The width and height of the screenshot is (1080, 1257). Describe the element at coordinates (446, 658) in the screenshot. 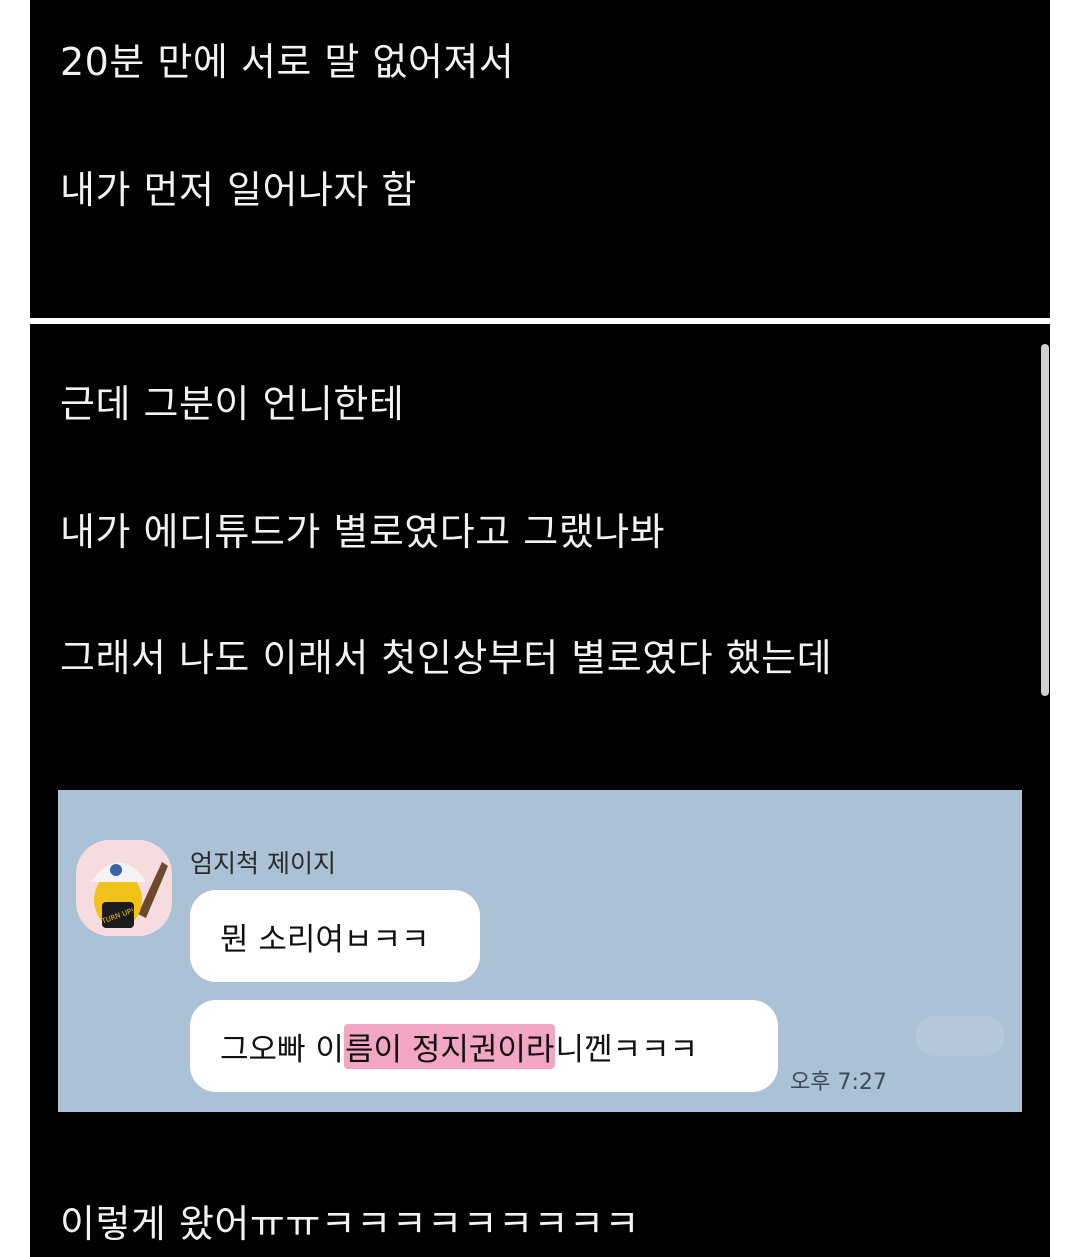

I see `caption-line: 그래서 나도 이래서 첫인상부터 별로였다 했는데` at that location.